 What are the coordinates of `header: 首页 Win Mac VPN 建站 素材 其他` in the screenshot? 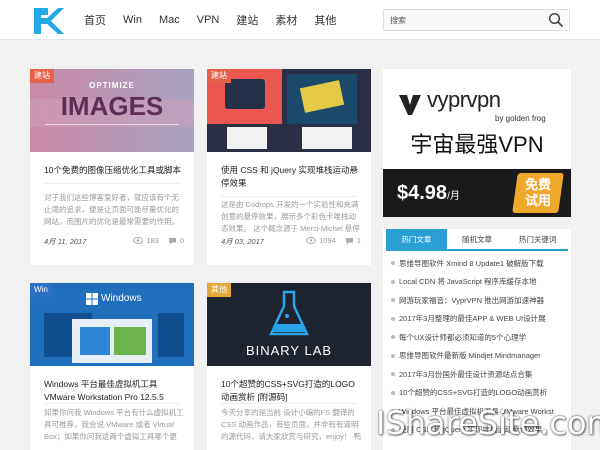 It's located at (300, 20).